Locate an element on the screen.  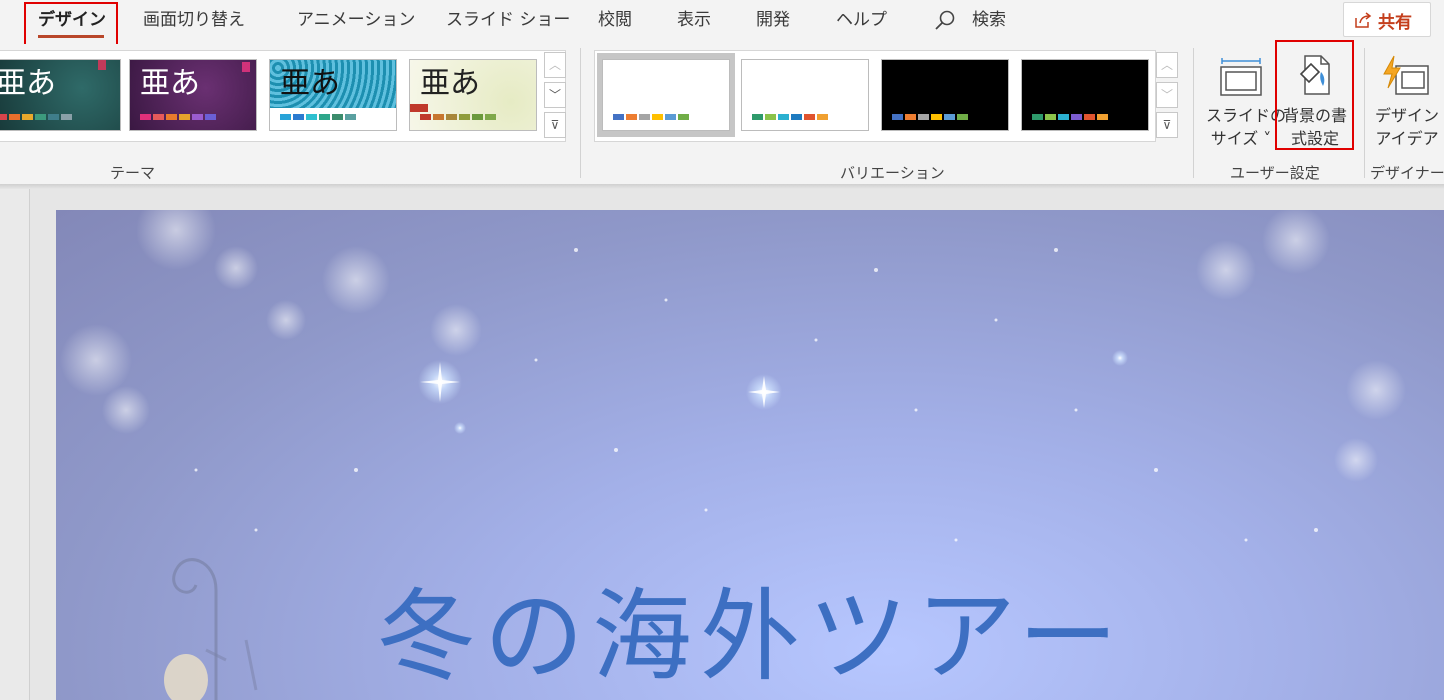
user-settings-group-label: ユーザー設定 is located at coordinates (1275, 173).